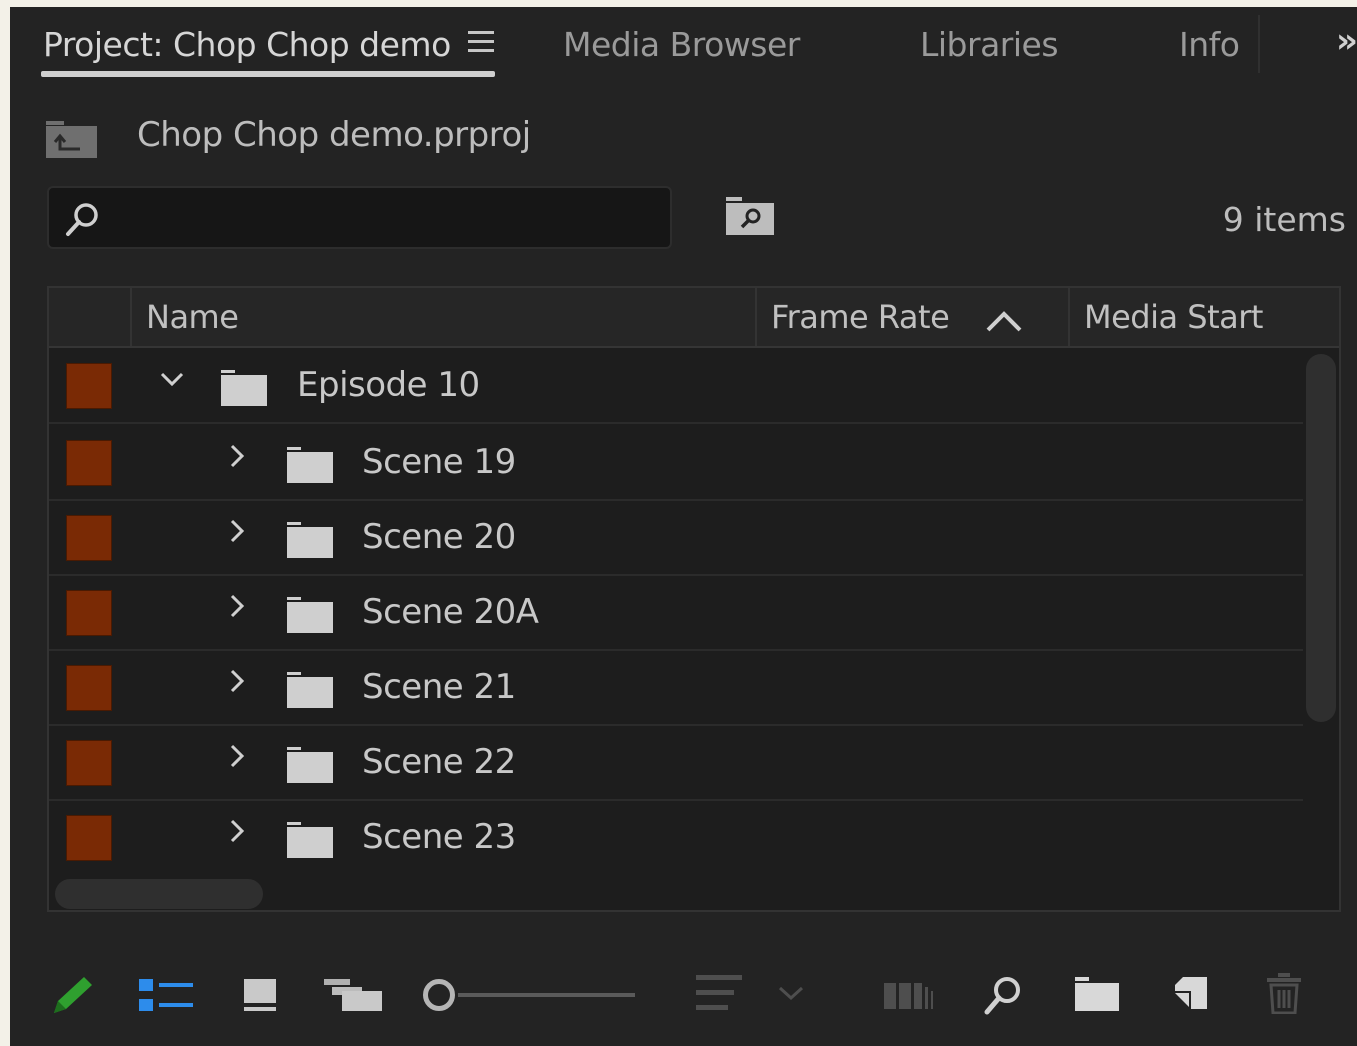  I want to click on sort-dropdown-icon, so click(791, 993).